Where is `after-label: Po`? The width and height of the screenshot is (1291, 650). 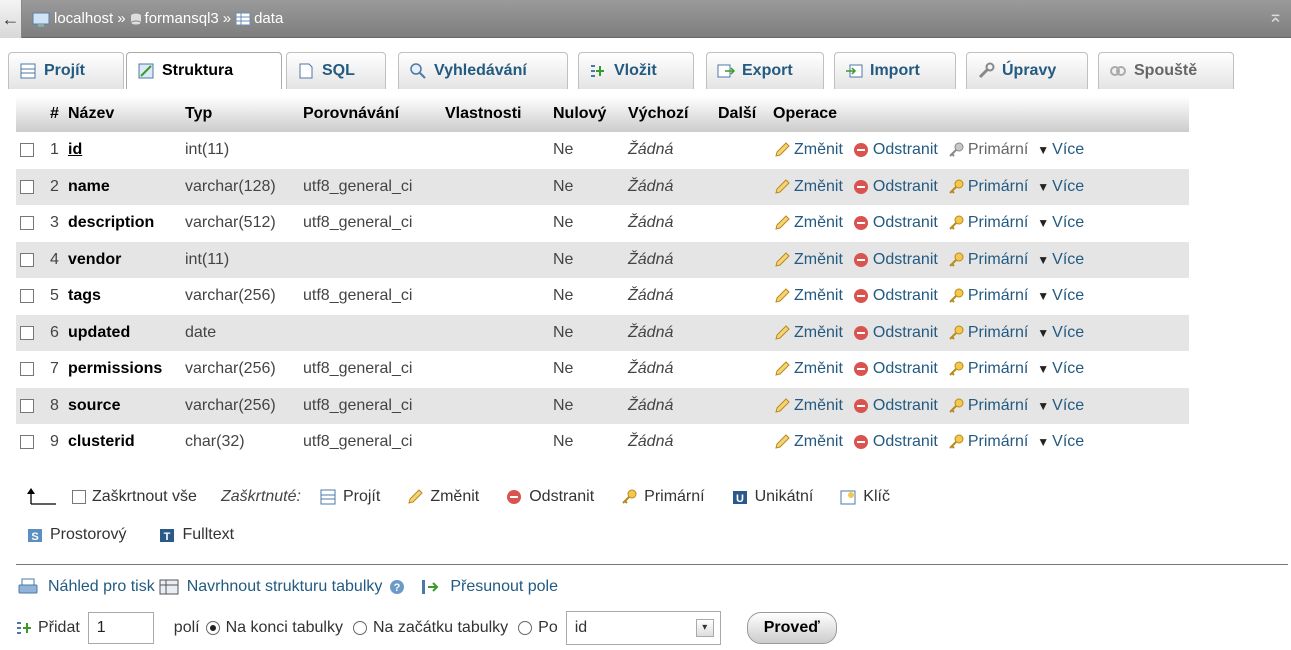
after-label: Po is located at coordinates (548, 628).